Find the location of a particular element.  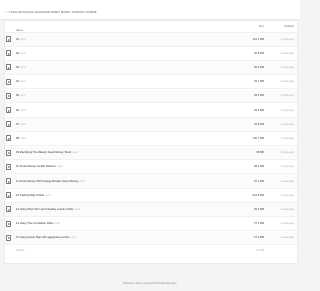

sort-arrow-icon: ▾ is located at coordinates (18, 30).